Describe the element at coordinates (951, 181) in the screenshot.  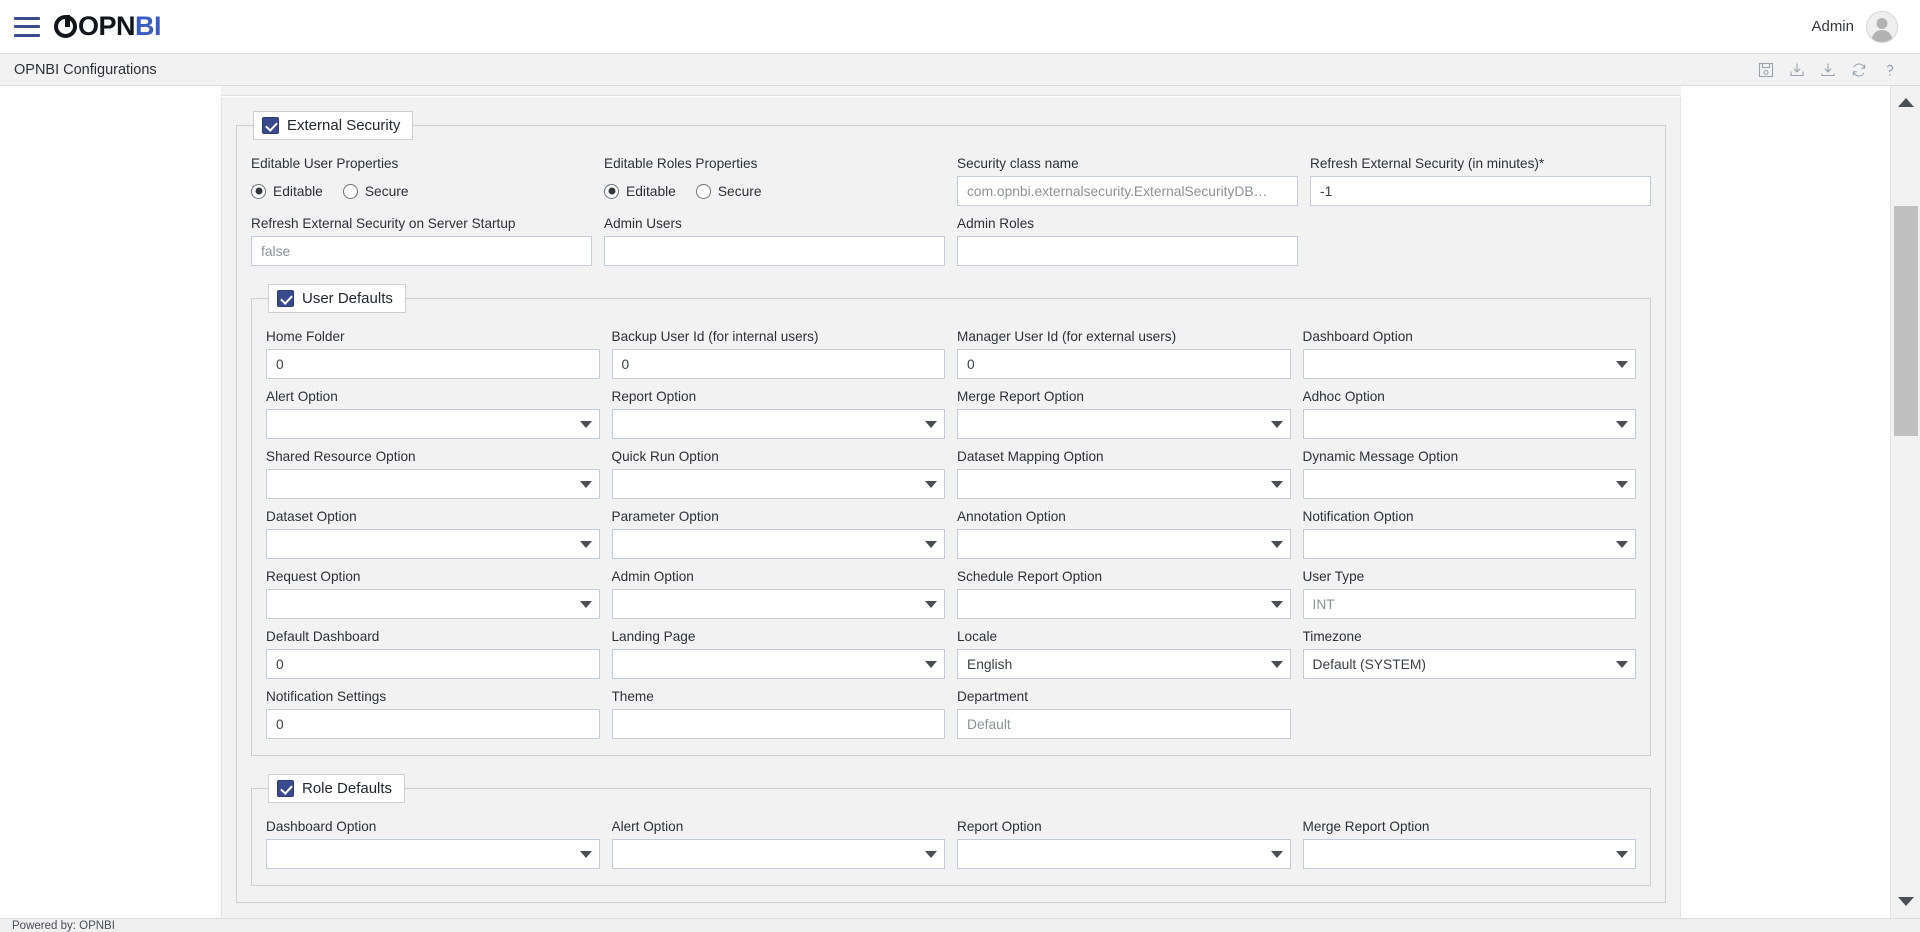
I see `row-external-security-1: Editable User Properties Editable Secure` at that location.